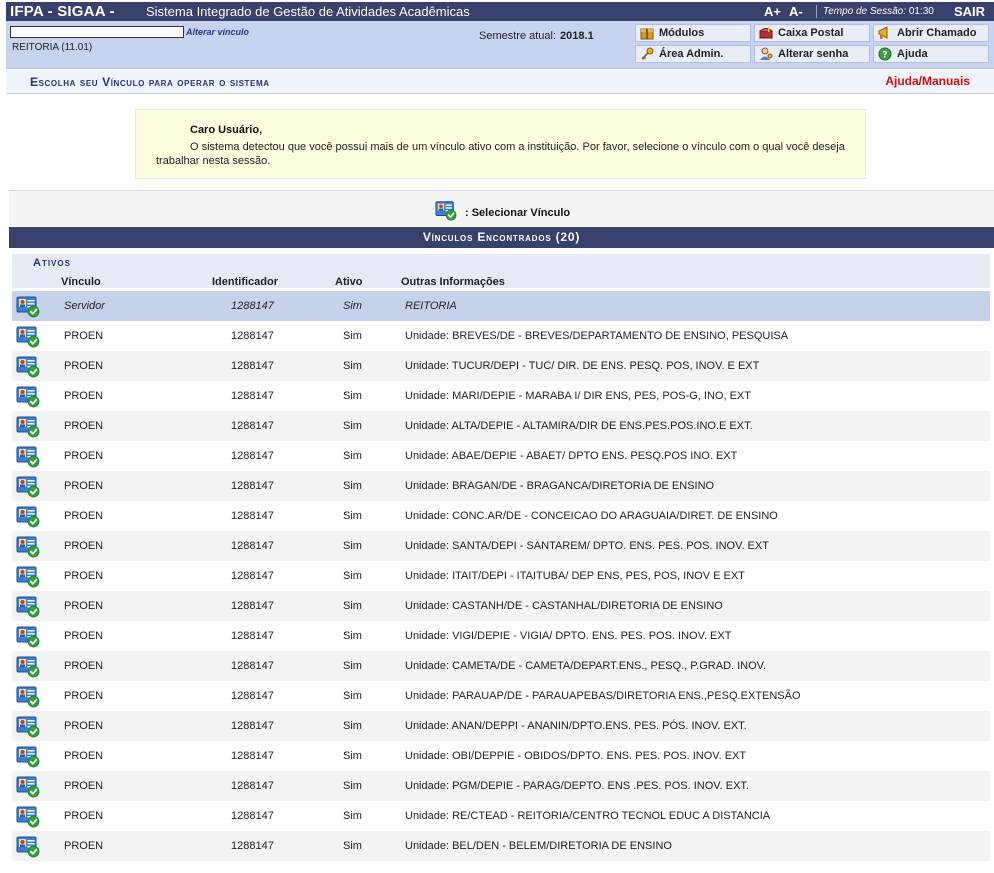  What do you see at coordinates (62, 11) in the screenshot?
I see `brand-title: IFPA - SIGAA -` at bounding box center [62, 11].